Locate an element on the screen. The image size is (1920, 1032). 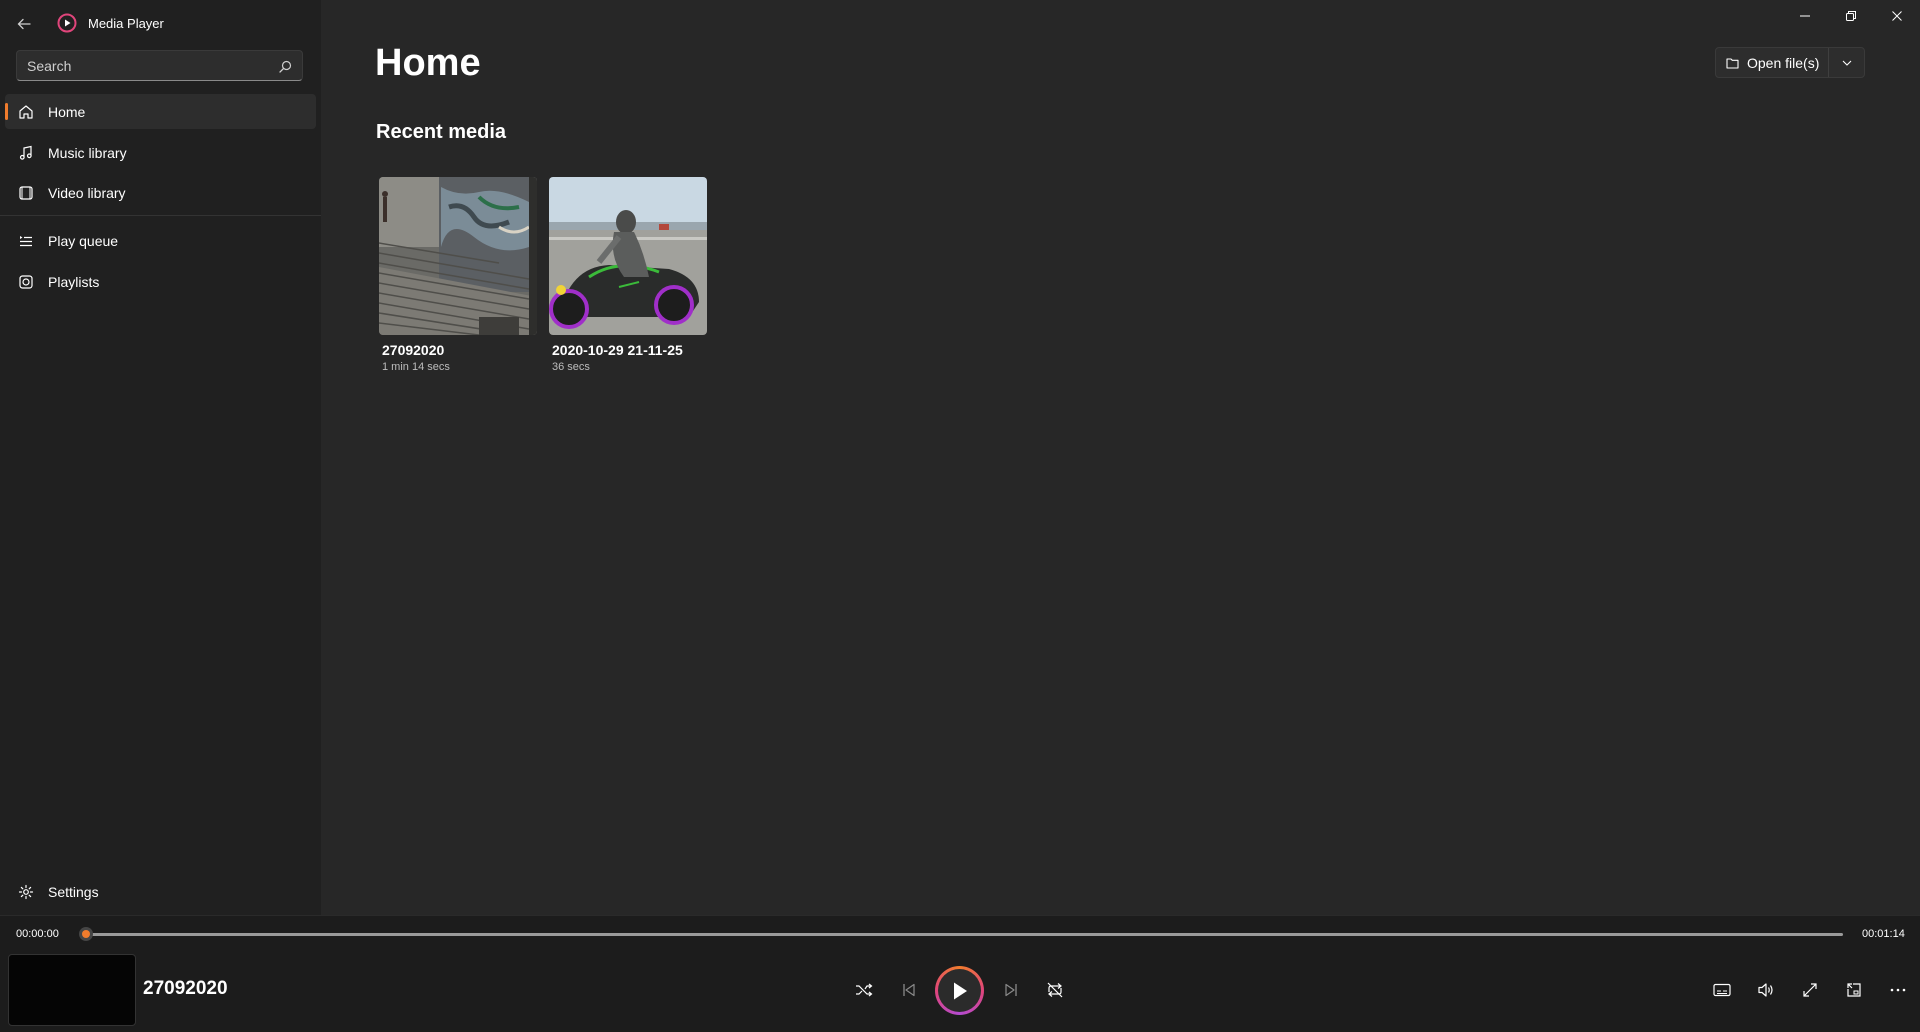
back-button is located at coordinates (24, 24).